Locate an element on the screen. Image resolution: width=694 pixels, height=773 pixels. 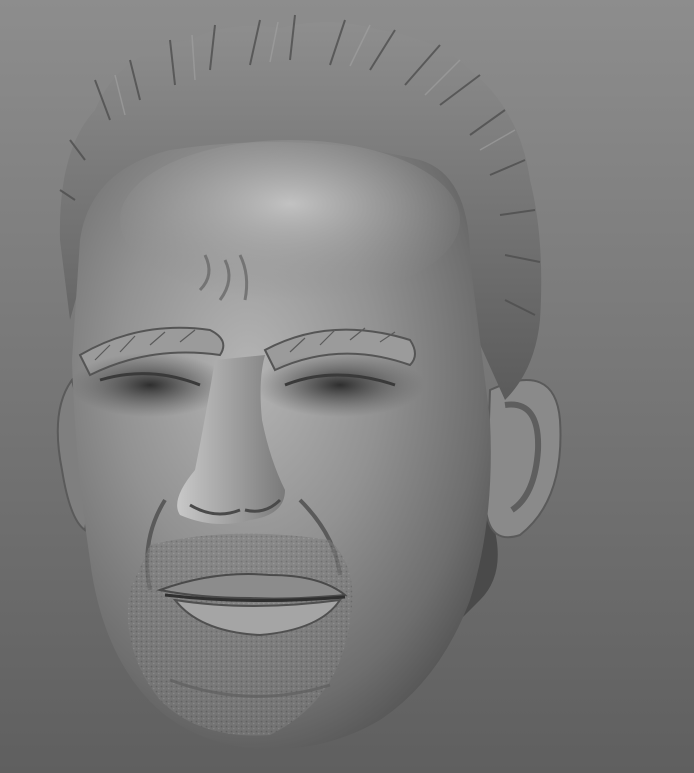
right-ear is located at coordinates (523, 459).